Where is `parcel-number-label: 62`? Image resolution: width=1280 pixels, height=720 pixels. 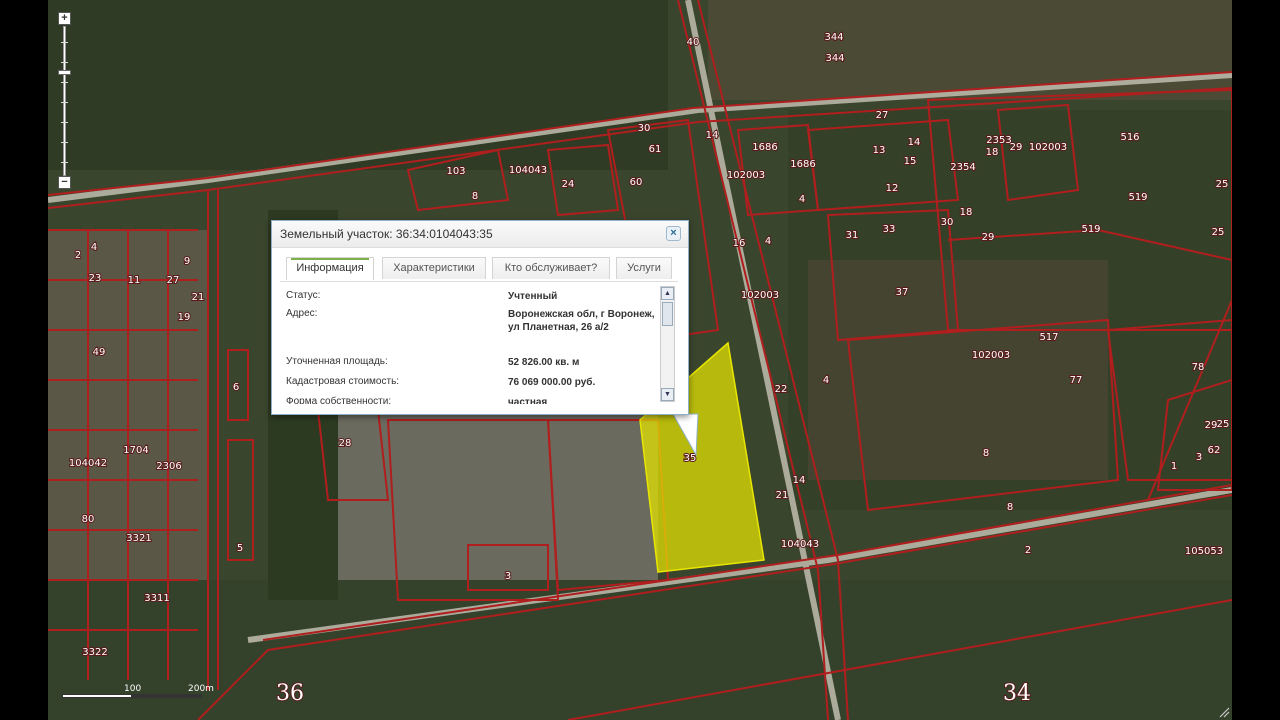
parcel-number-label: 62 is located at coordinates (1214, 450).